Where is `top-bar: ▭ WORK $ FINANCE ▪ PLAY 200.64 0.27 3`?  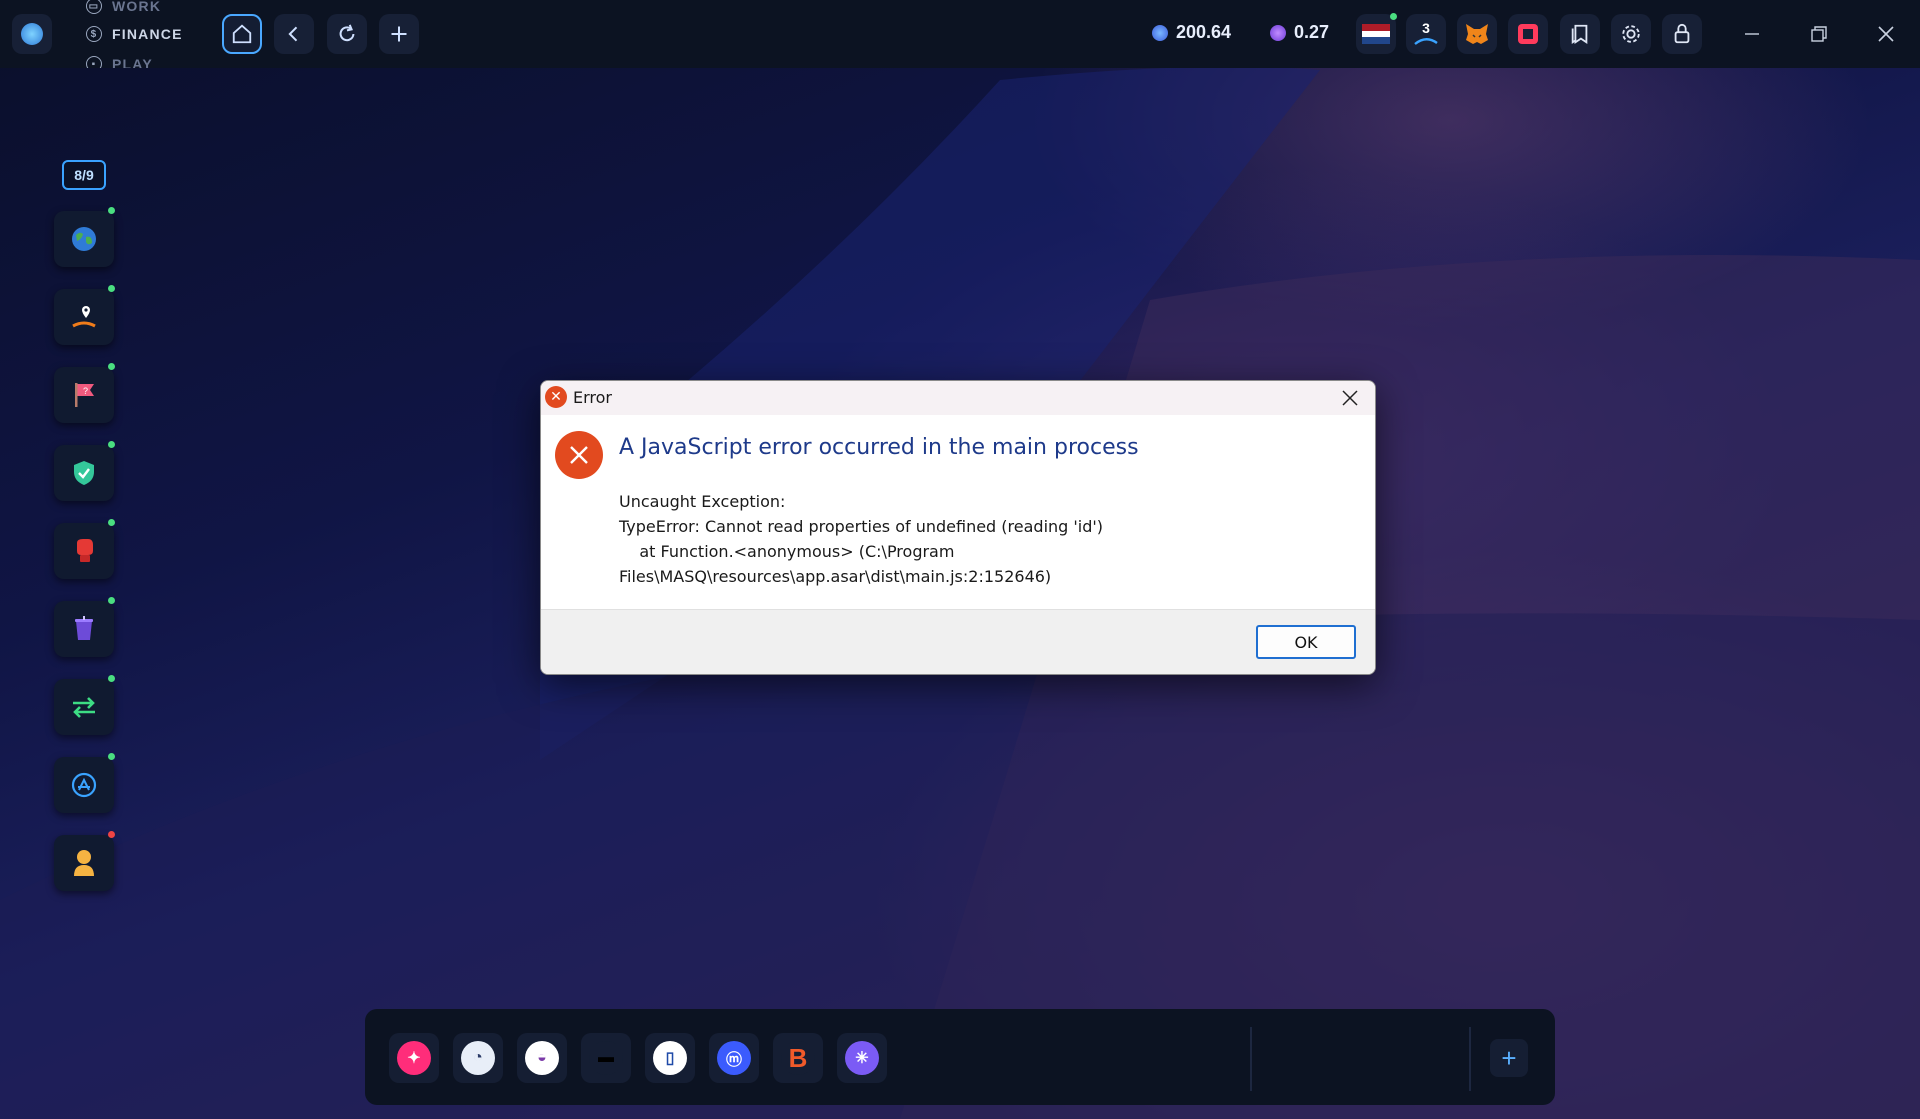 top-bar: ▭ WORK $ FINANCE ▪ PLAY 200.64 0.27 3 is located at coordinates (960, 34).